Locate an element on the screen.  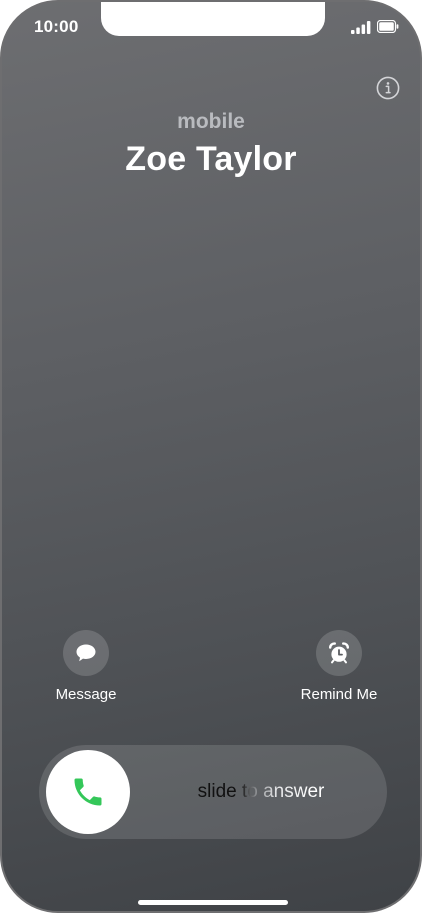
slide-to-answer-track: slide to answer is located at coordinates (213, 792).